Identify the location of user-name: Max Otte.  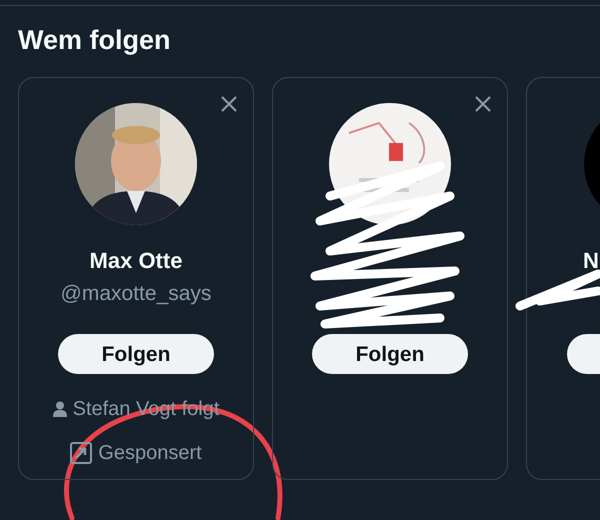
(136, 261).